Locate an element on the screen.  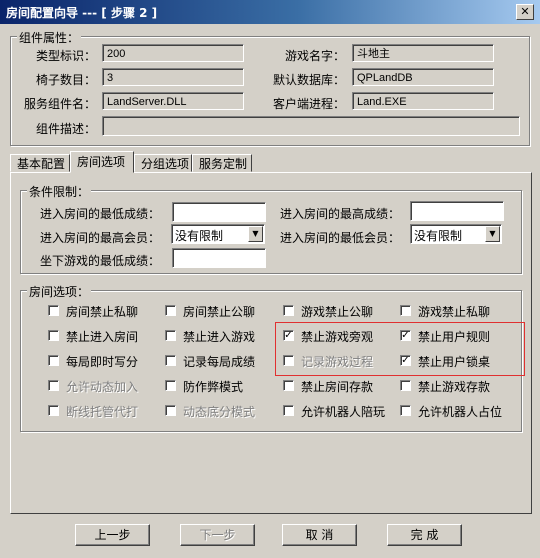
room-option-label: 每局即时写分 is located at coordinates (102, 362).